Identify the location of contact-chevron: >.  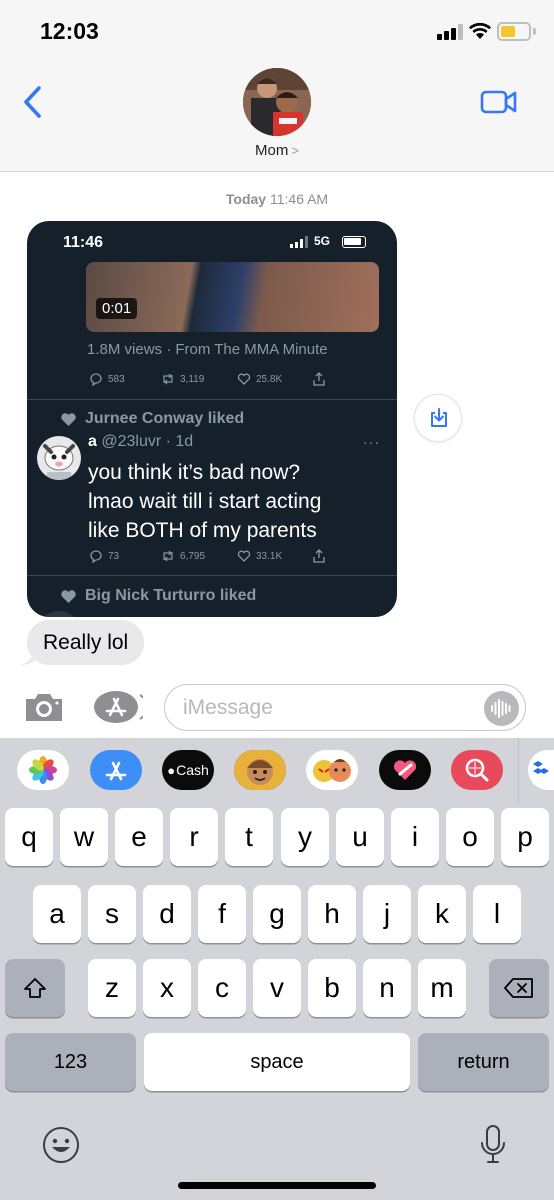
(295, 150).